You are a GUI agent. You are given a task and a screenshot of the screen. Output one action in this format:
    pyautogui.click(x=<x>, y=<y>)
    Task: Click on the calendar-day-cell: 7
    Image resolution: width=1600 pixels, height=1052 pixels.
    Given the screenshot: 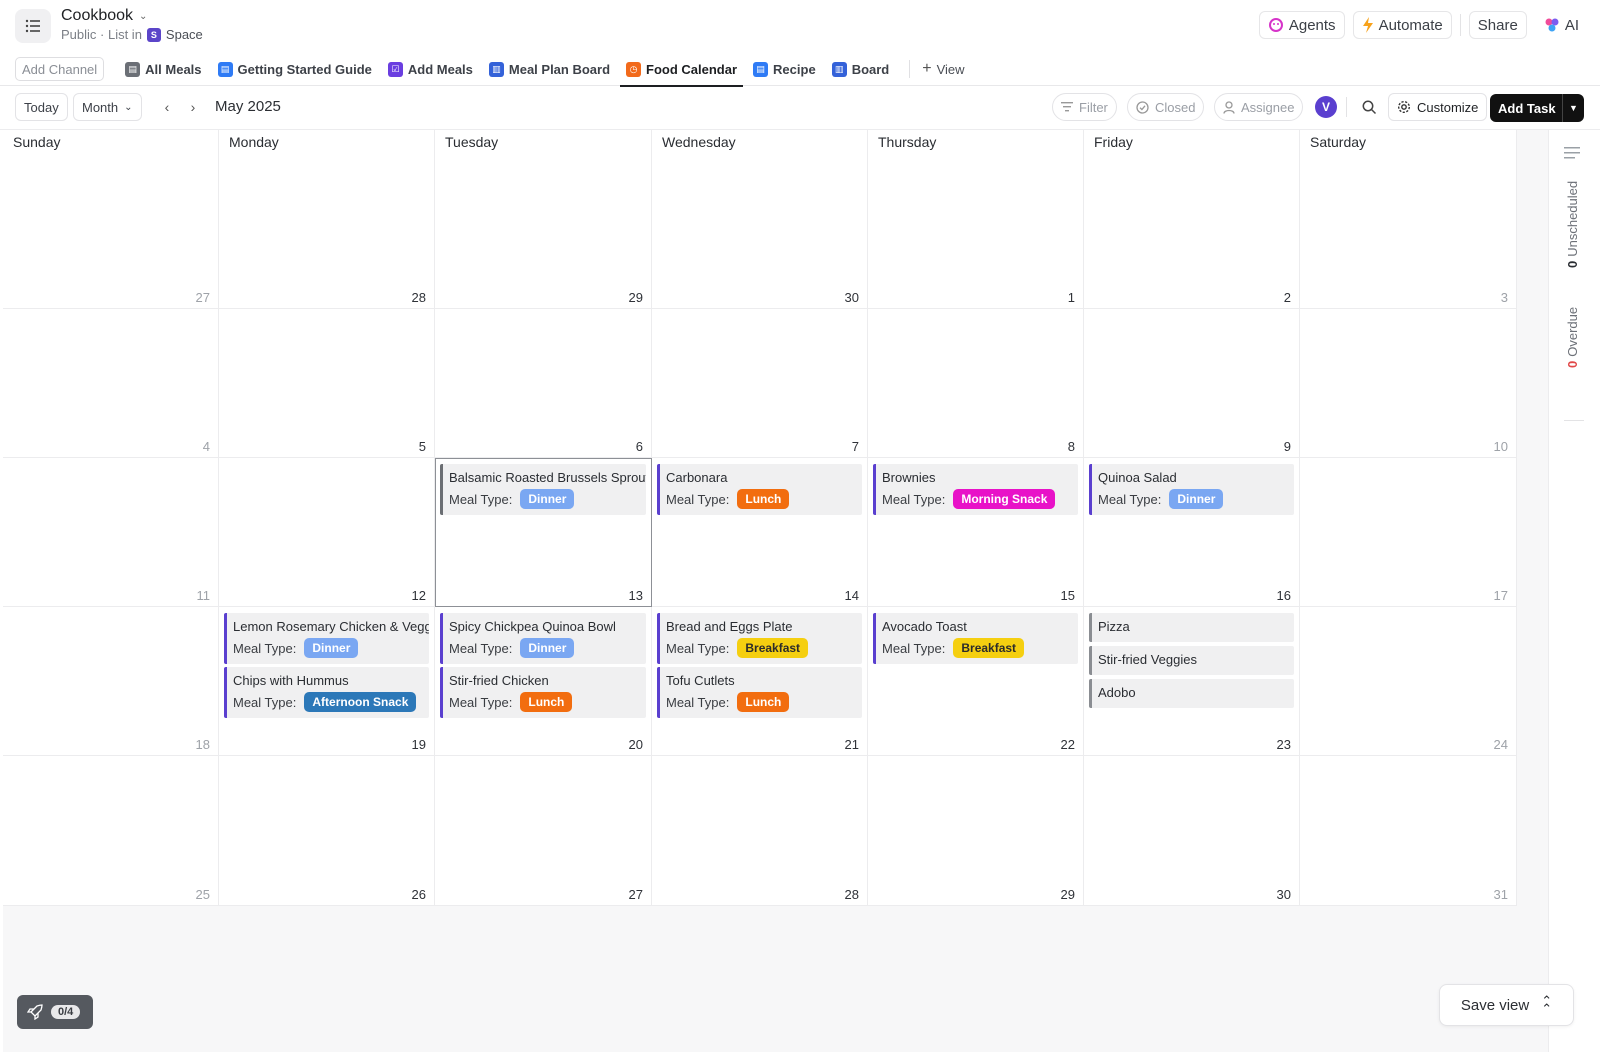 What is the action you would take?
    pyautogui.click(x=760, y=383)
    